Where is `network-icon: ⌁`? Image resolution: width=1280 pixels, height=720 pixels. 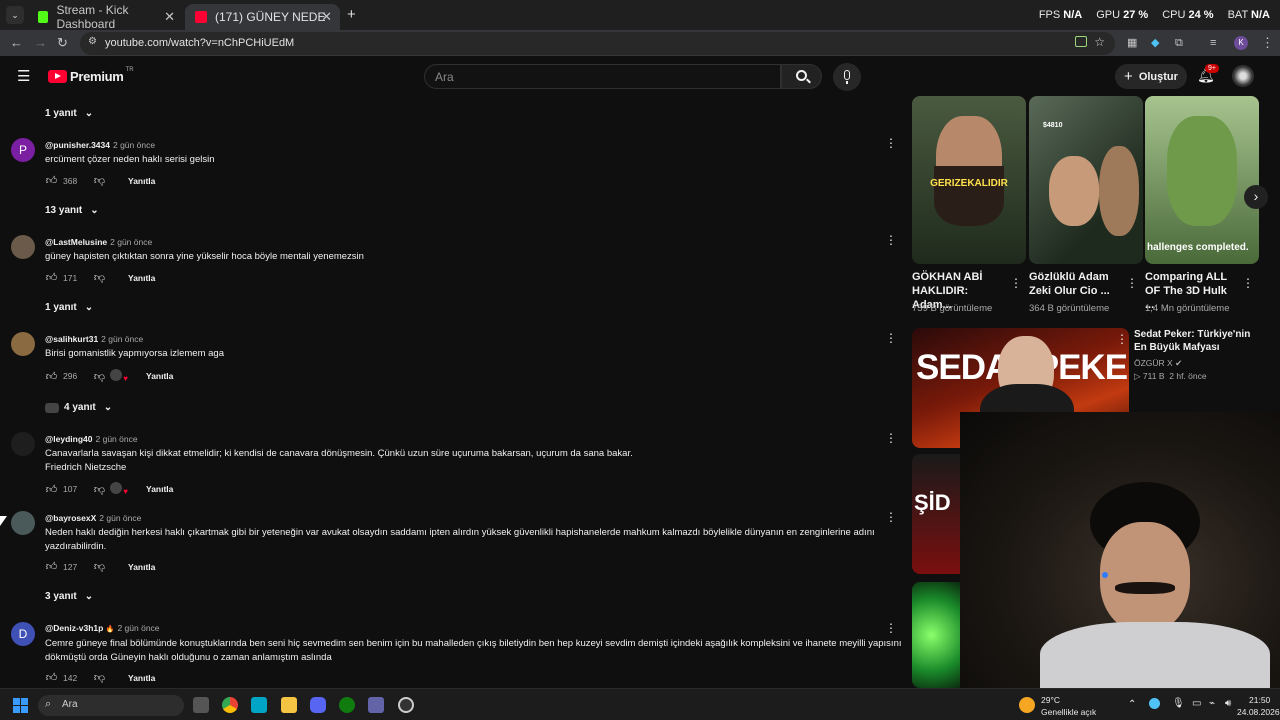
network-icon: ⌁ is located at coordinates (1212, 703).